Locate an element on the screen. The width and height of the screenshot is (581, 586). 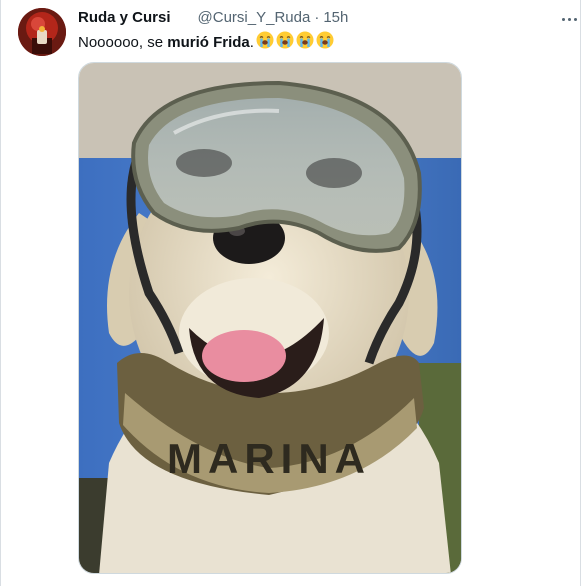
tweet-text-bold: murió Frida is located at coordinates (208, 42).